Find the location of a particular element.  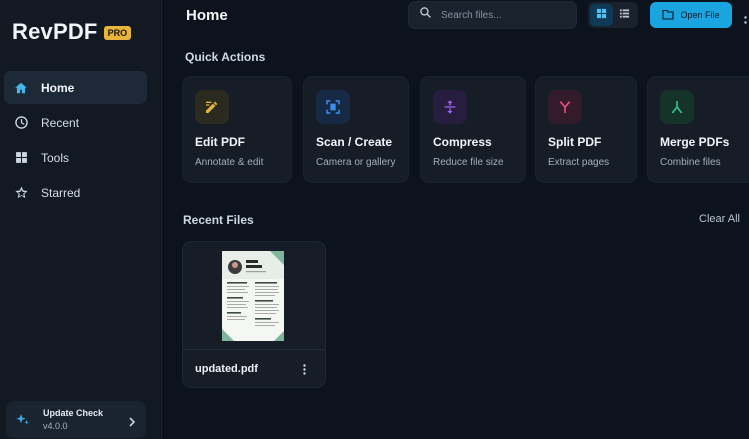

scan-create-card: Scan / Create Camera or gallery is located at coordinates (356, 129).